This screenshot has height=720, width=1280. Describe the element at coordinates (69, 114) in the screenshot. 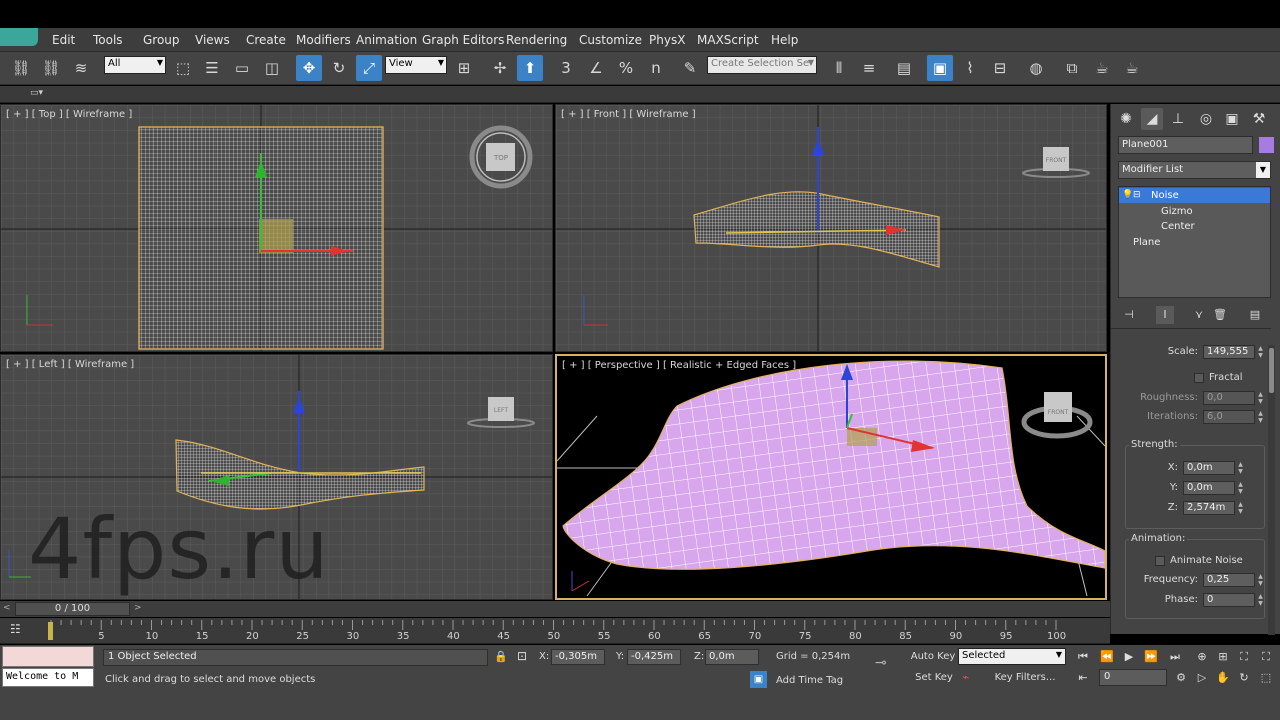

I see `top-viewport-label: [ + ] [ Top ] [ Wireframe ]` at that location.